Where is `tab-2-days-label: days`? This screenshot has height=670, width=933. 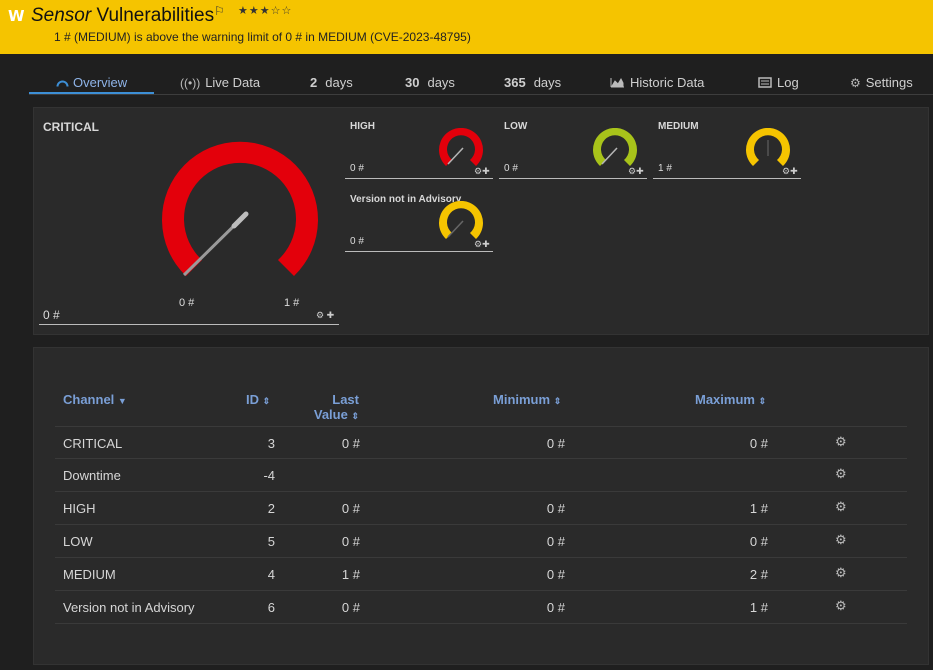 tab-2-days-label: days is located at coordinates (339, 82).